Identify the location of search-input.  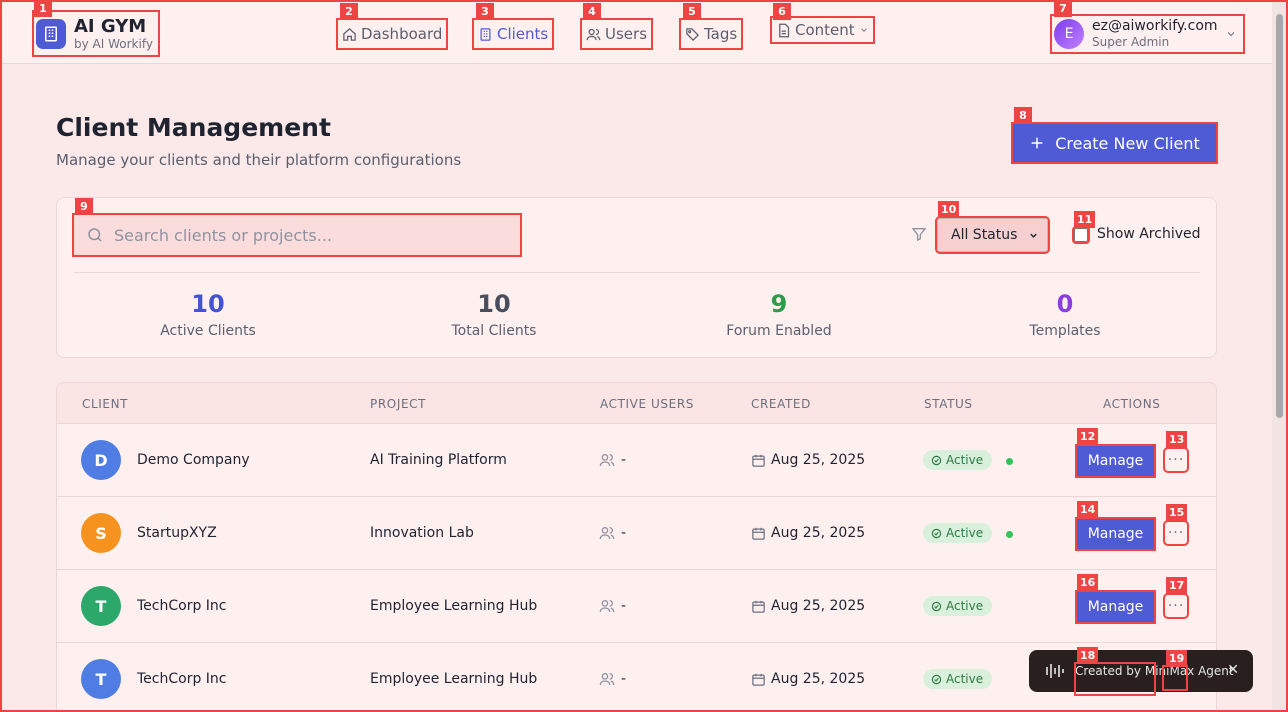
(304, 235).